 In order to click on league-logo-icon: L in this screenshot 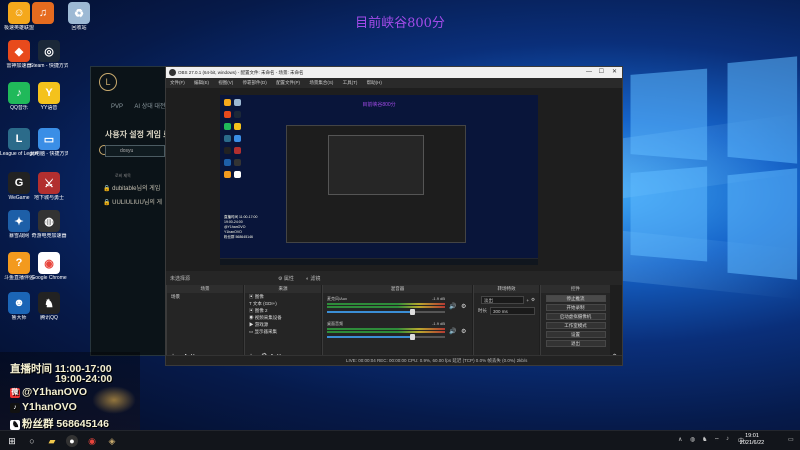, I will do `click(108, 82)`.